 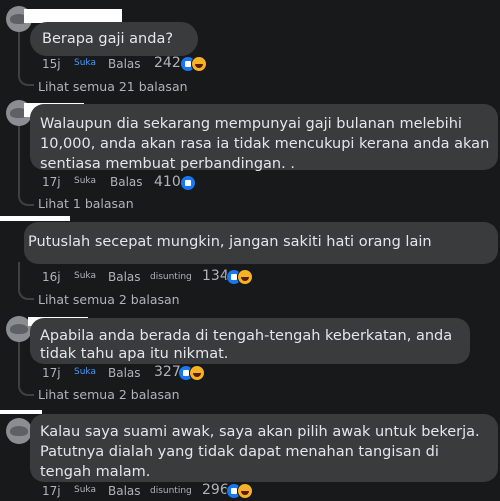 I want to click on commenter-avatar, so click(x=19, y=431).